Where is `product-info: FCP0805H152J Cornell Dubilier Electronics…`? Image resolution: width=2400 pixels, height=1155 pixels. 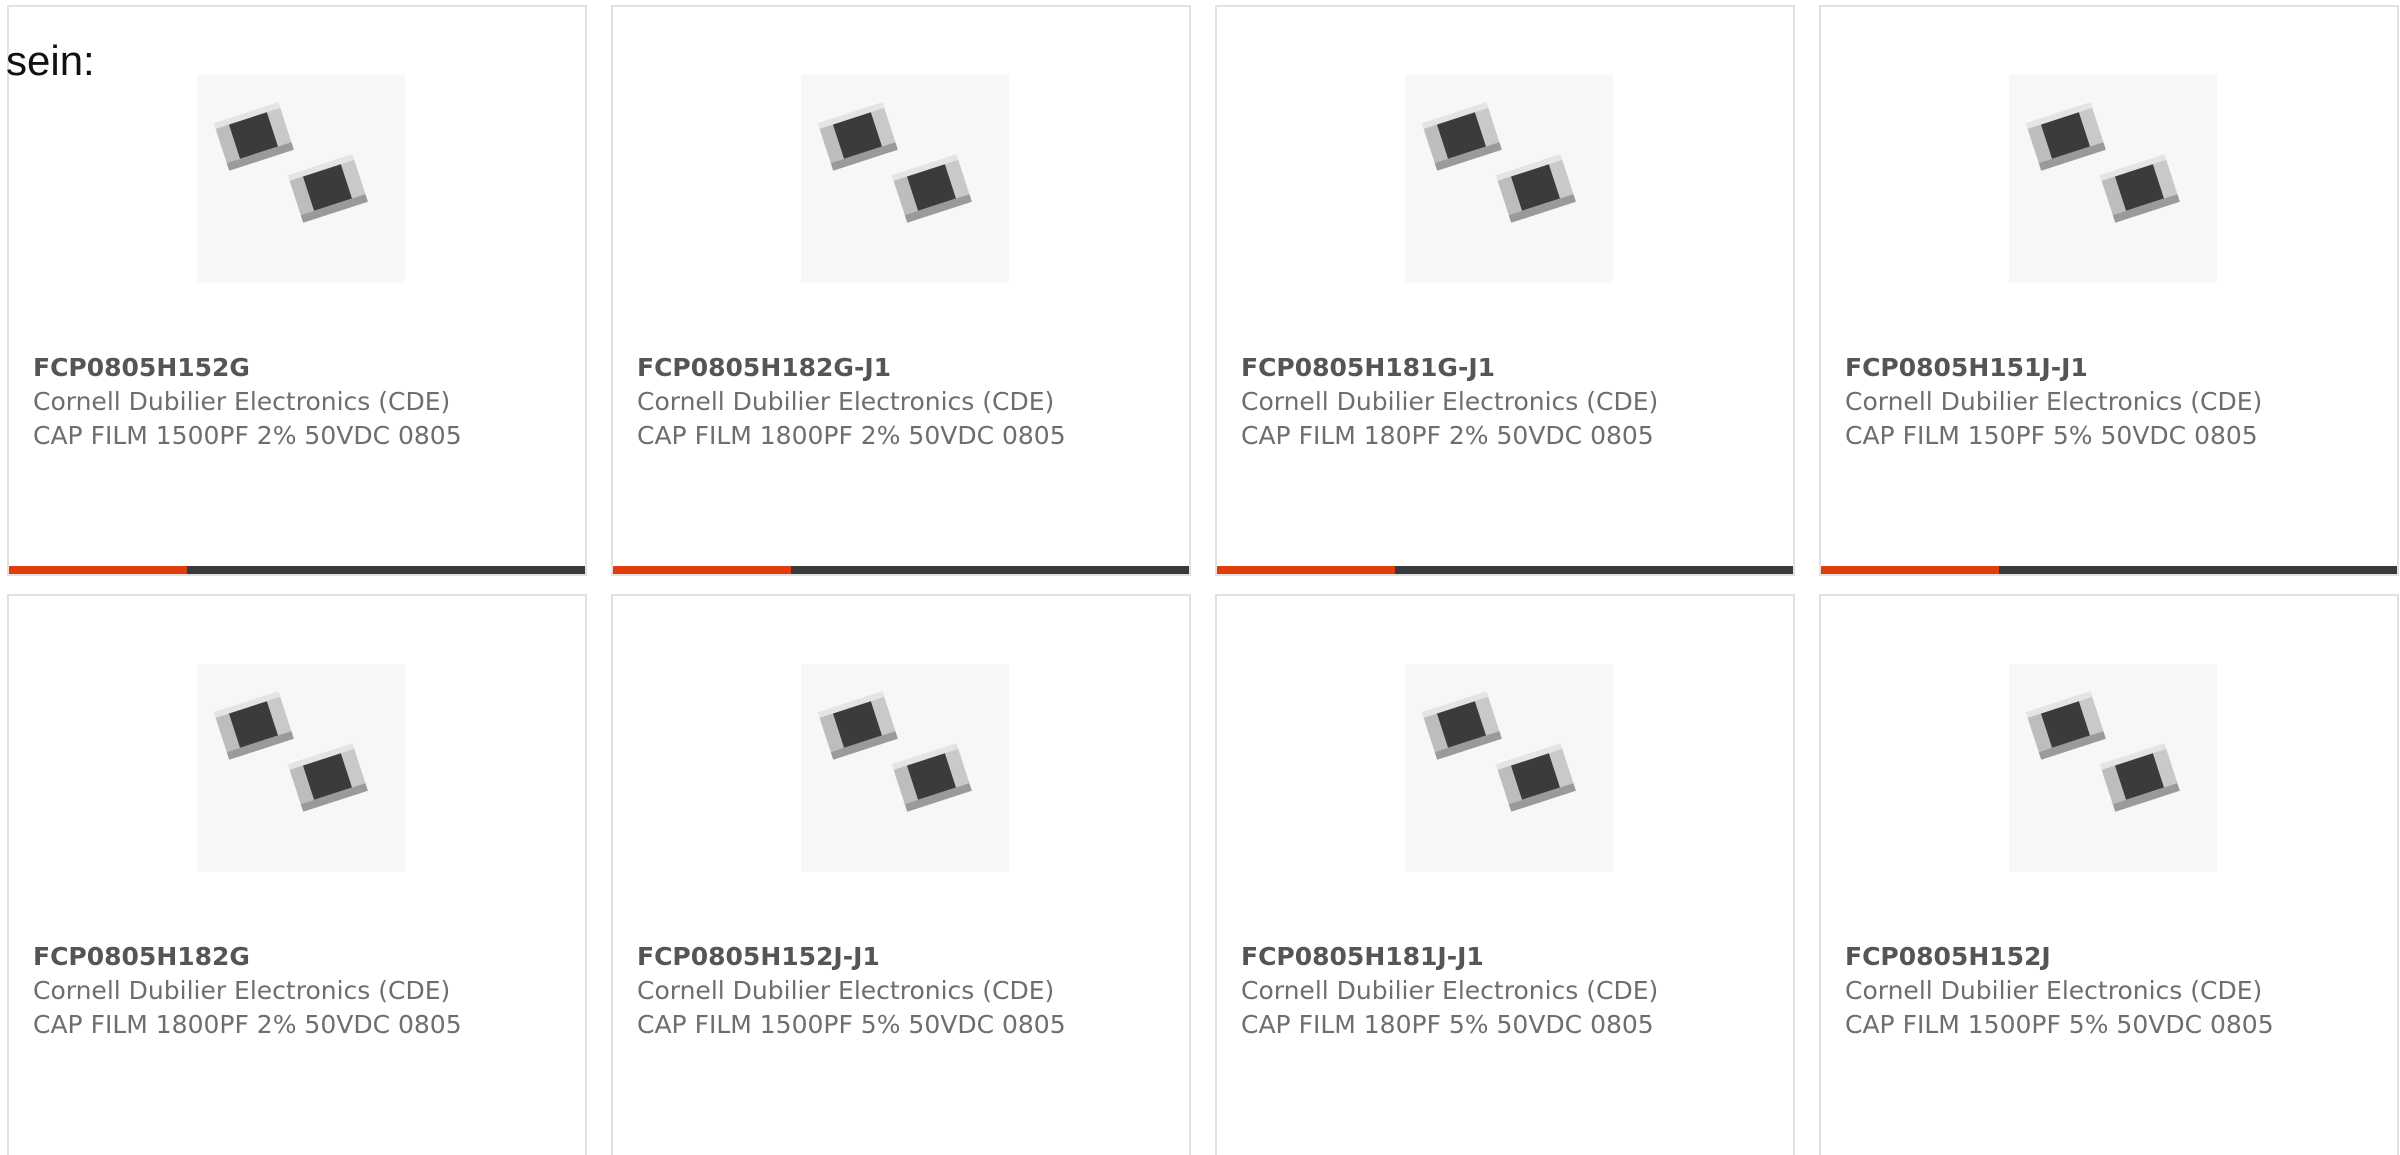
product-info: FCP0805H152J Cornell Dubilier Electronics… is located at coordinates (2065, 991).